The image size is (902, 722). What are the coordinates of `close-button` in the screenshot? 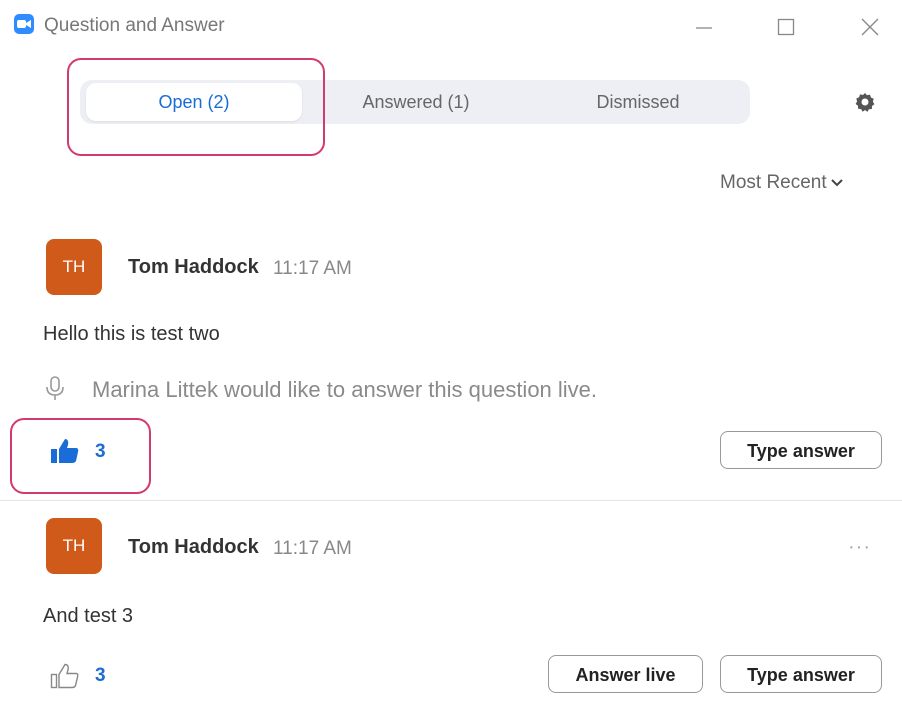 It's located at (870, 26).